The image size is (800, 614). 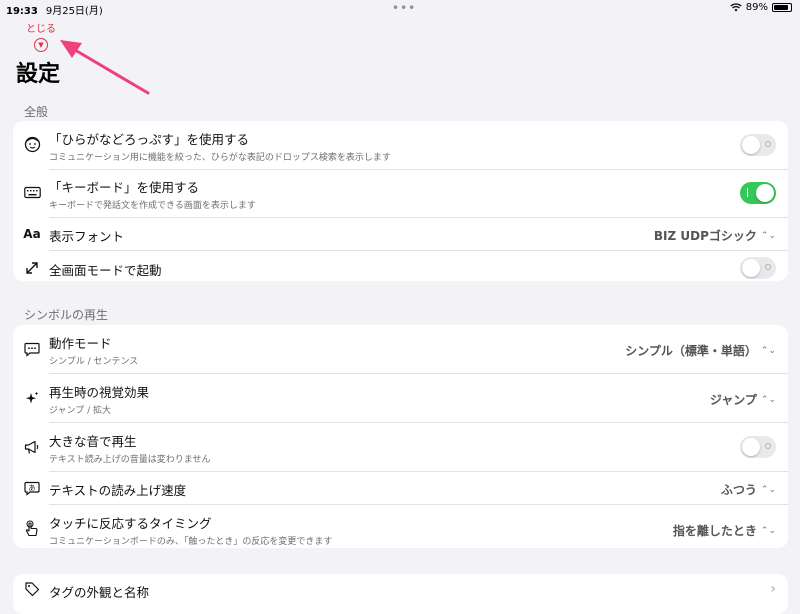 What do you see at coordinates (705, 236) in the screenshot?
I see `font-value: BIZ UDPゴシック` at bounding box center [705, 236].